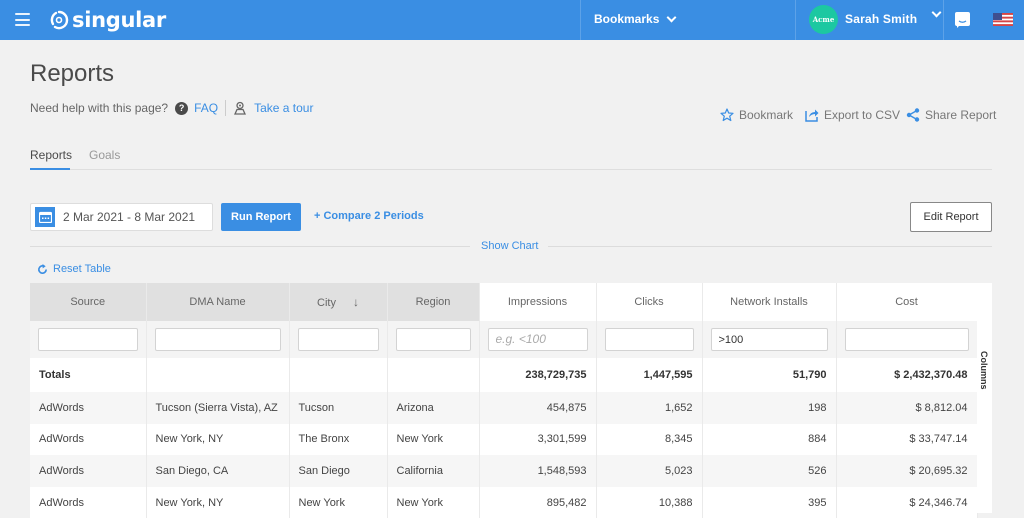 Image resolution: width=1024 pixels, height=518 pixels. What do you see at coordinates (206, 108) in the screenshot?
I see `faq-link: FAQ` at bounding box center [206, 108].